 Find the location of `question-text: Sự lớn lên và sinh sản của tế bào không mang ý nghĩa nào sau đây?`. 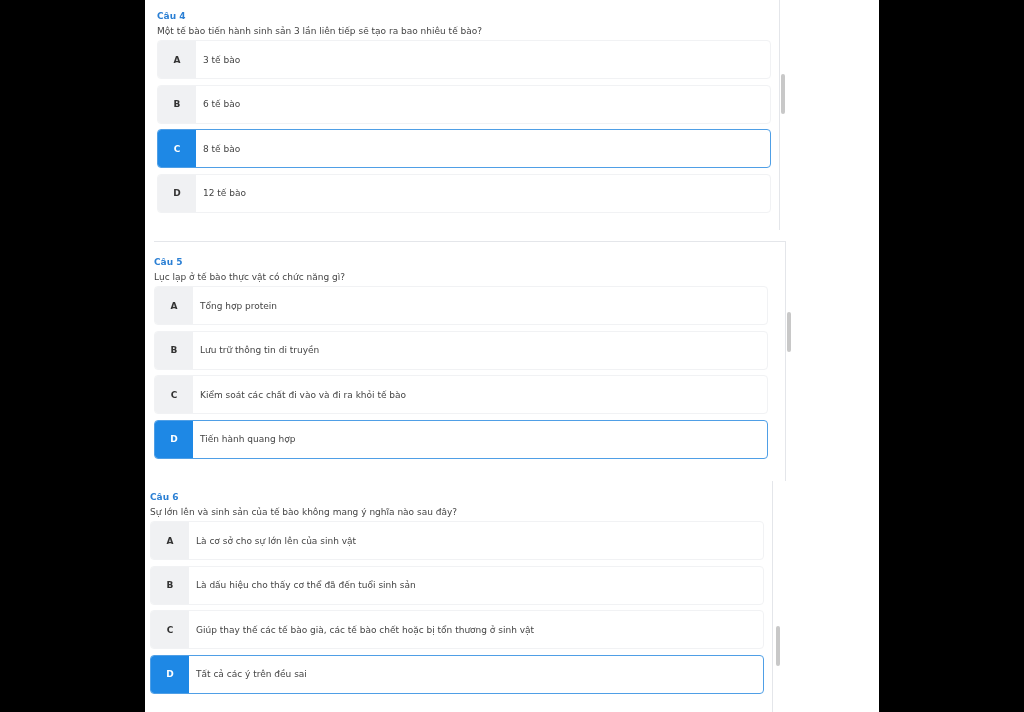

question-text: Sự lớn lên và sinh sản của tế bào không mang ý nghĩa nào sau đây? is located at coordinates (304, 512).